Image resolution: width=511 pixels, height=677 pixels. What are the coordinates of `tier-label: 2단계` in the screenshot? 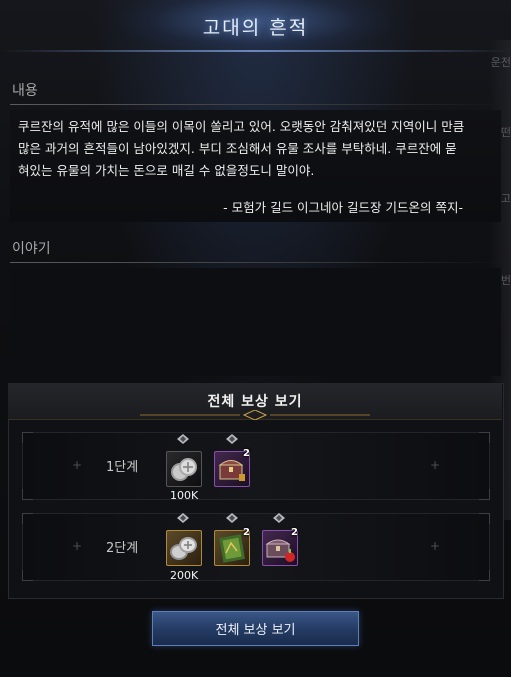 It's located at (122, 548).